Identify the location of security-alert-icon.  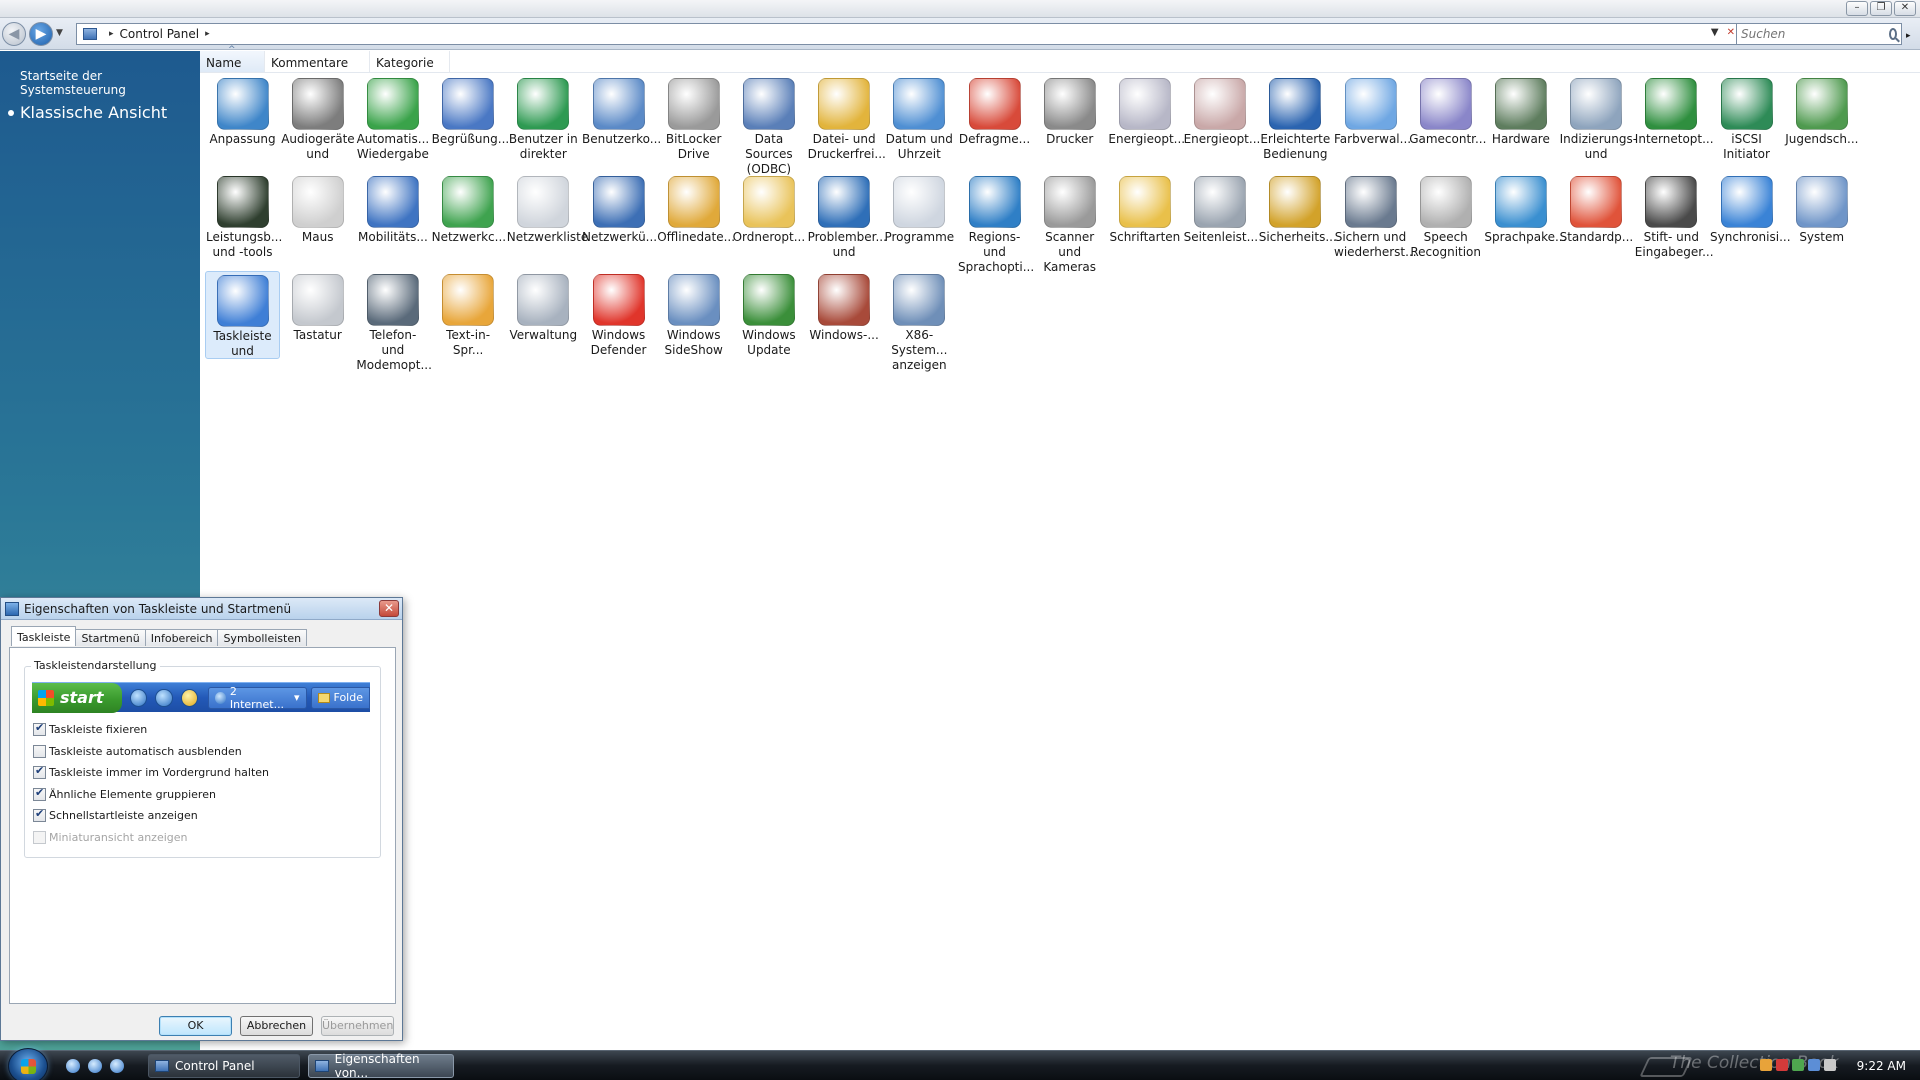
(1782, 1065).